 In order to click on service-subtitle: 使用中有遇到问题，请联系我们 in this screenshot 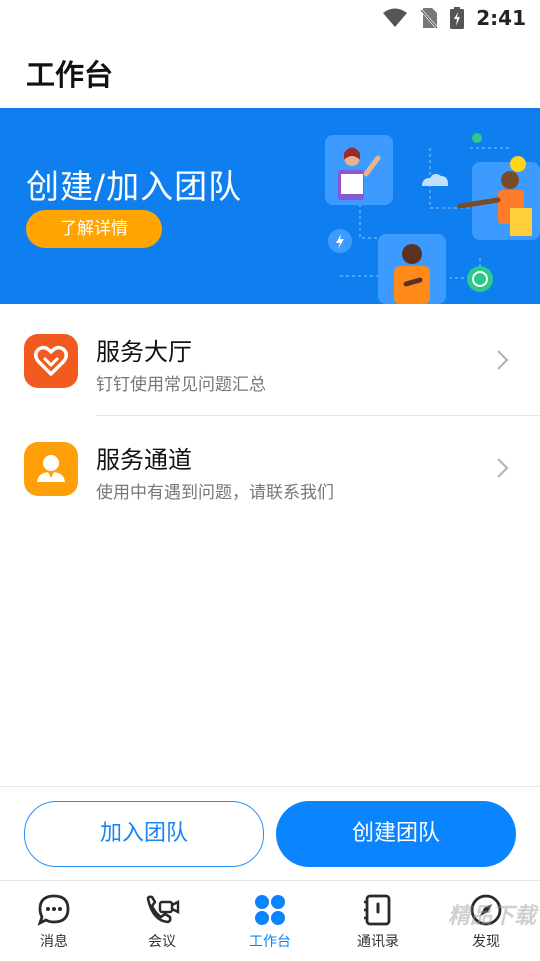, I will do `click(215, 493)`.